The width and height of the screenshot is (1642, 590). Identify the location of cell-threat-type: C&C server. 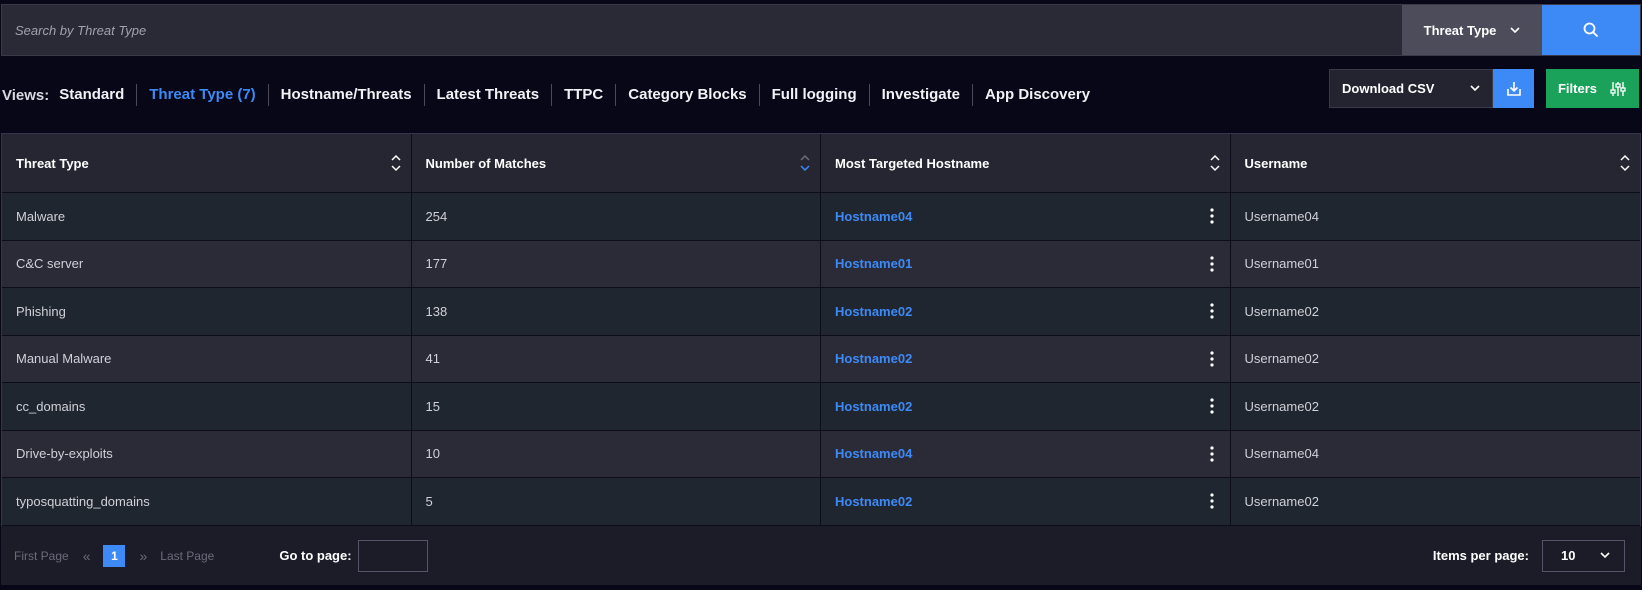
(207, 263).